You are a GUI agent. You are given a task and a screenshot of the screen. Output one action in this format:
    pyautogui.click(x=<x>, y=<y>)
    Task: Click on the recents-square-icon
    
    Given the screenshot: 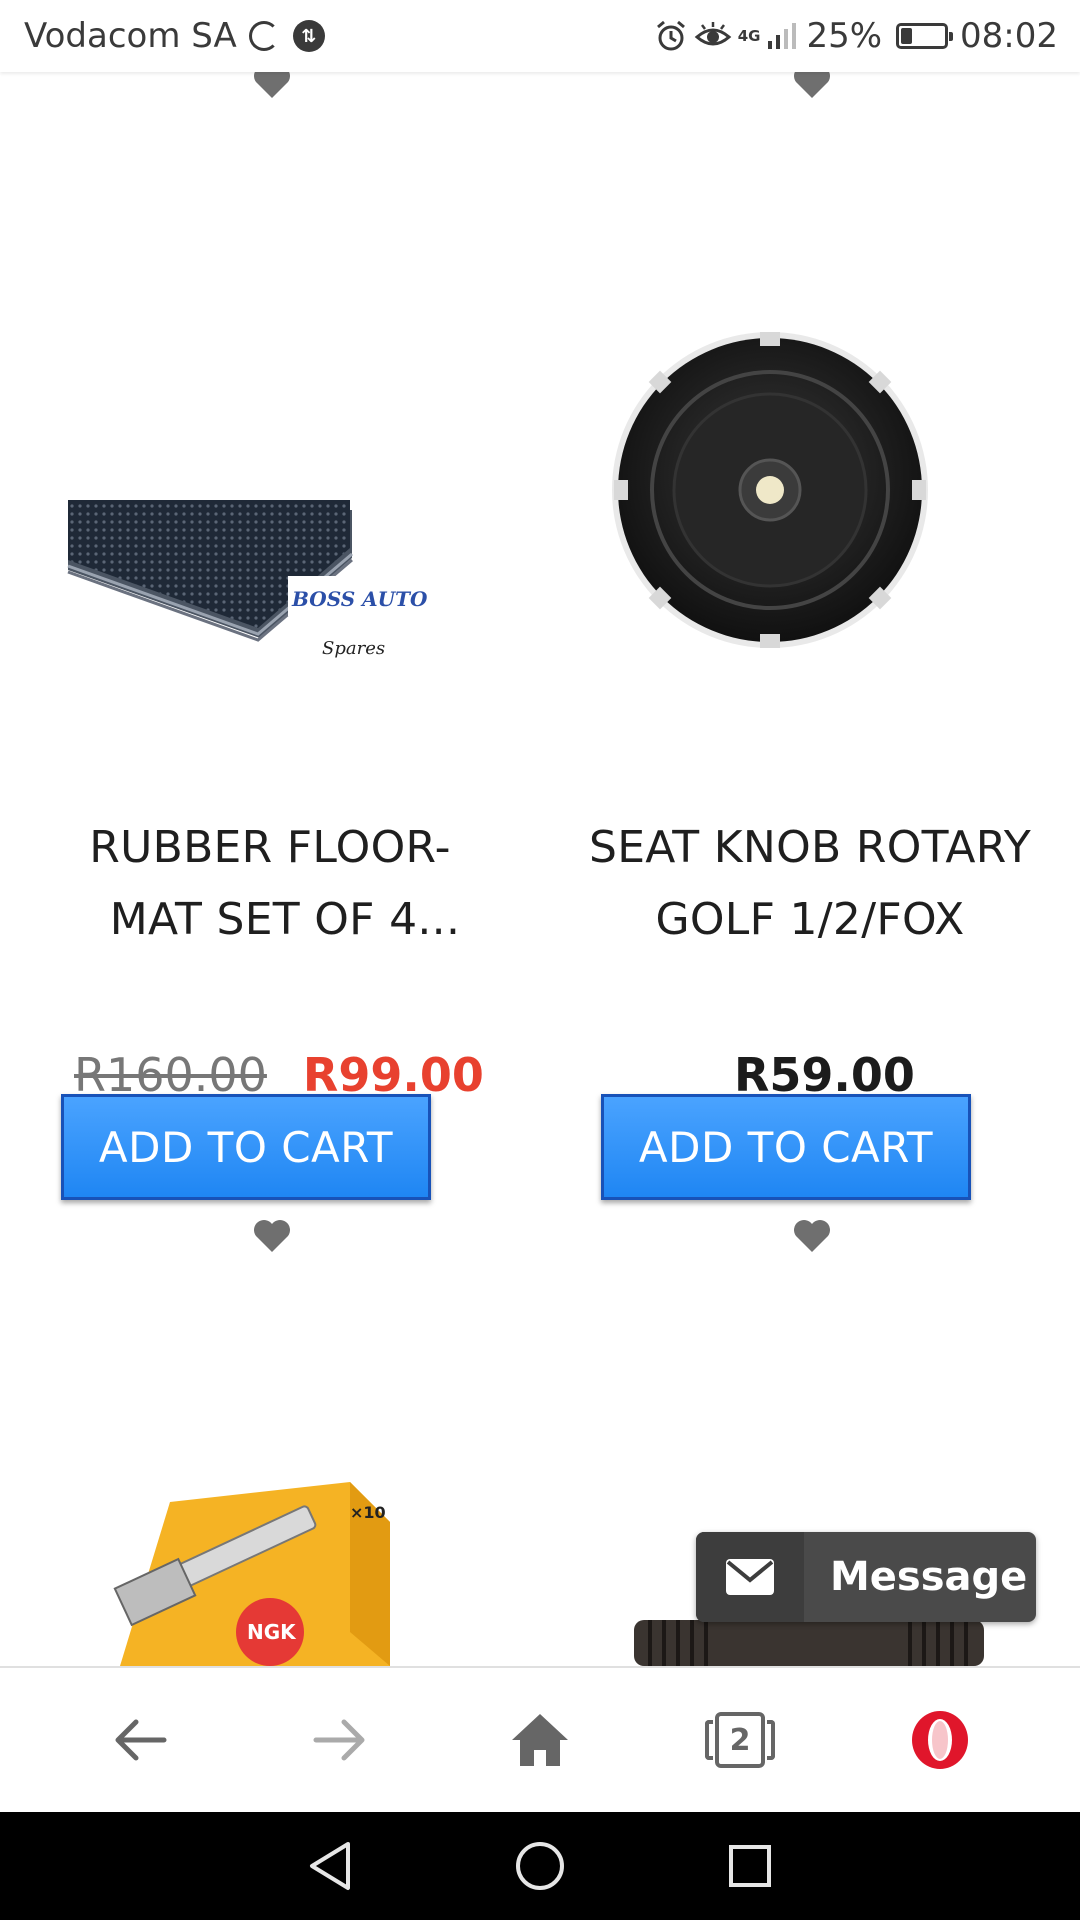 What is the action you would take?
    pyautogui.click(x=750, y=1866)
    